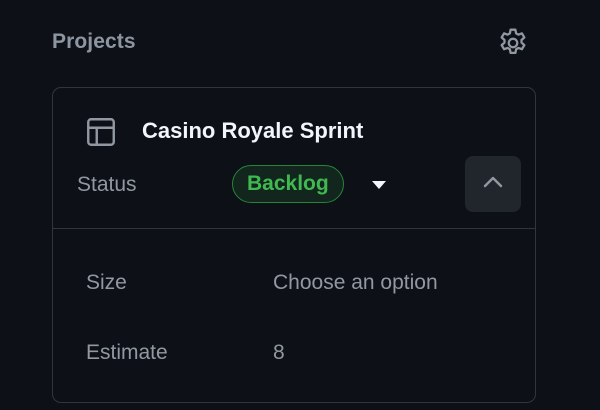 The width and height of the screenshot is (600, 410). I want to click on chevron-up-icon, so click(493, 184).